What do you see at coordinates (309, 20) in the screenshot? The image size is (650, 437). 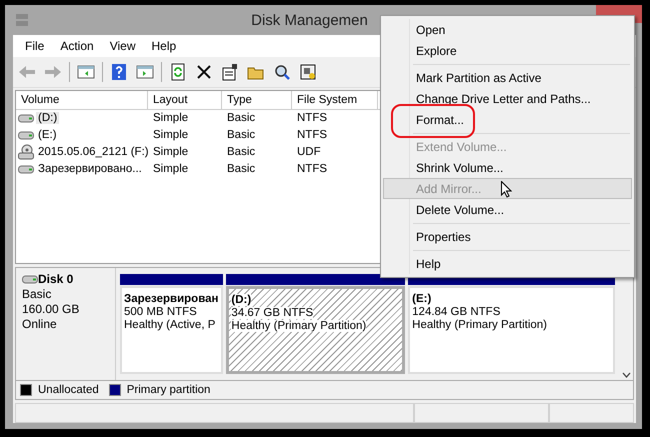 I see `window-title: Disk Managemen` at bounding box center [309, 20].